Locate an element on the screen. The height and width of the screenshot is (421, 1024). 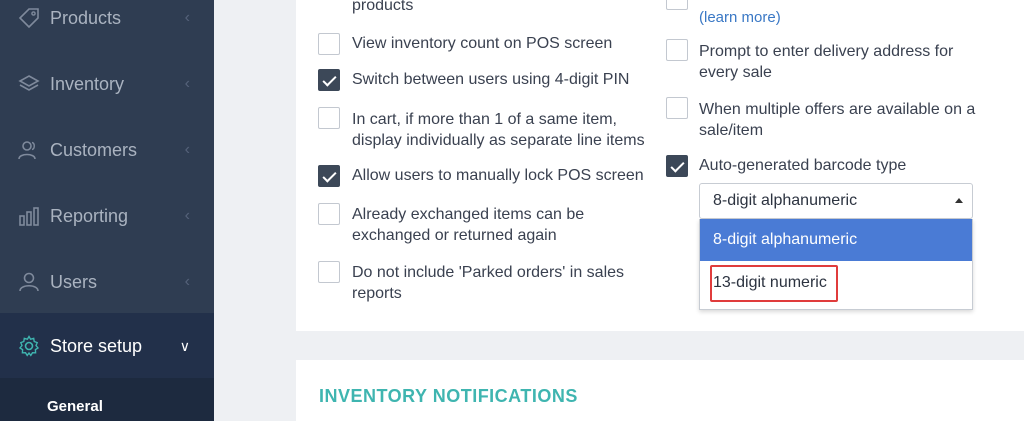
checkbox-view-inventory-count is located at coordinates (329, 44).